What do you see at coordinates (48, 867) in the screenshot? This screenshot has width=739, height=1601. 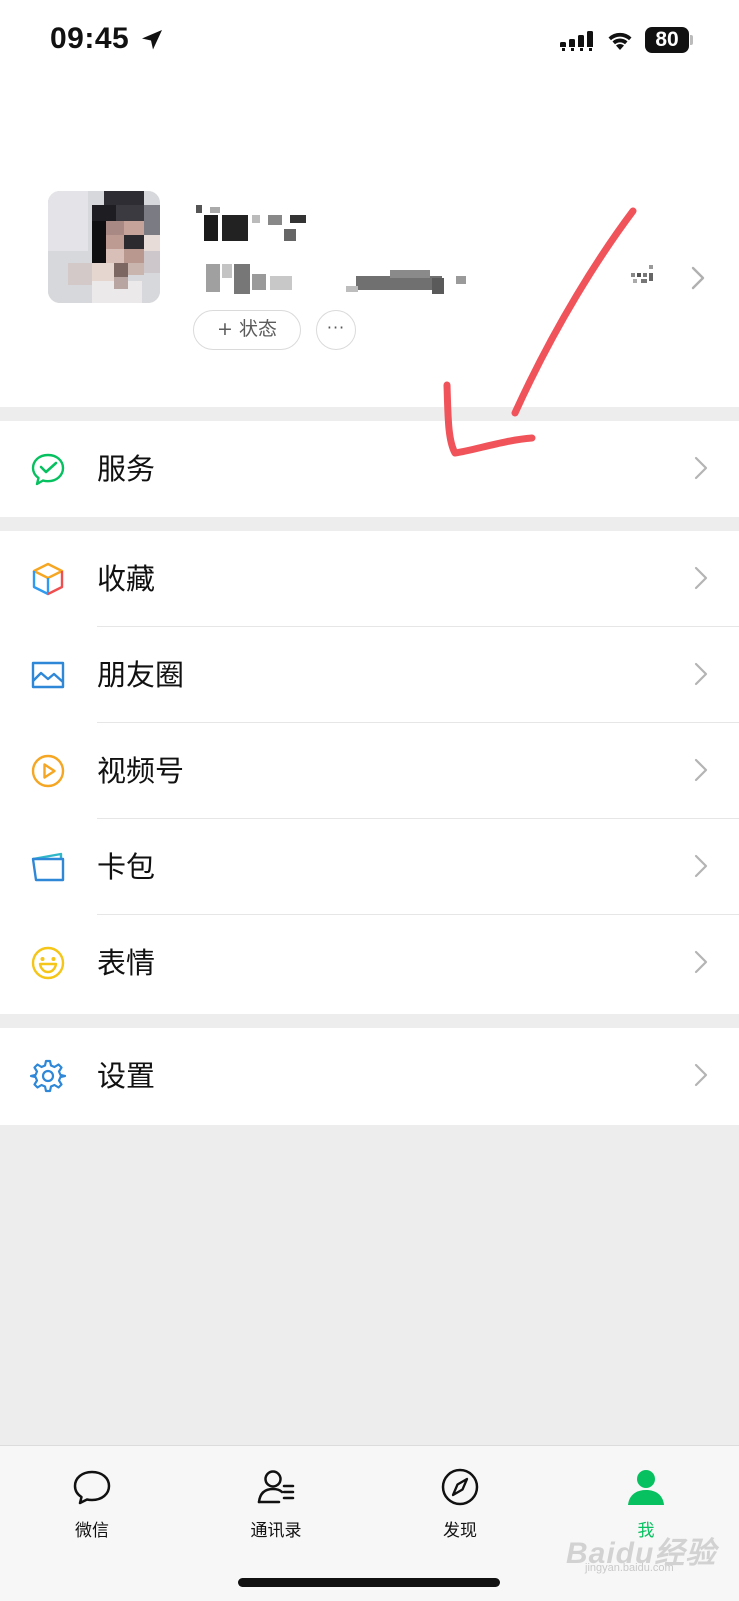 I see `wallet-icon` at bounding box center [48, 867].